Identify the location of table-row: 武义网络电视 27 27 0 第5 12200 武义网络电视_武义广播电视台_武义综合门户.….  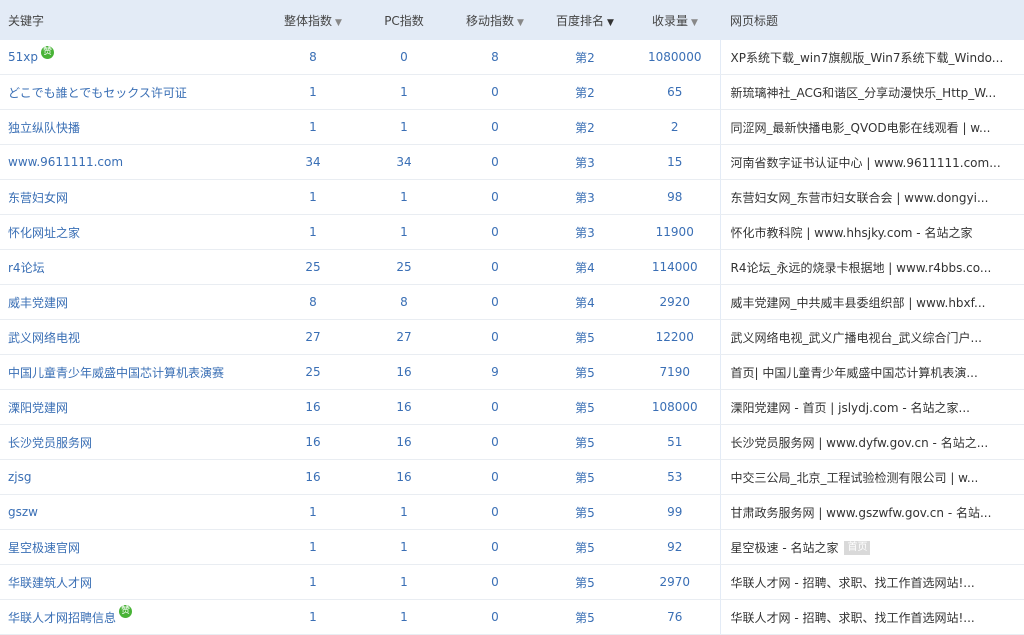
(512, 337).